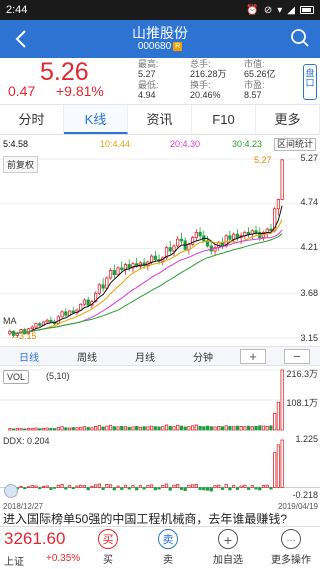 This screenshot has height=569, width=320. I want to click on price-axis-label: 3.15, so click(309, 338).